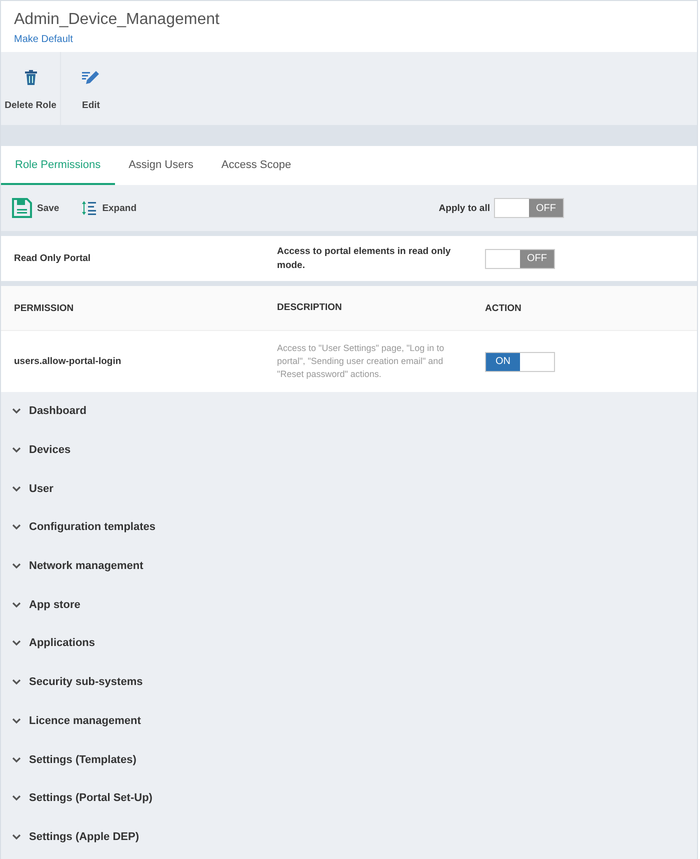 This screenshot has height=859, width=700. I want to click on permission-name: users.allow-portal-login, so click(67, 361).